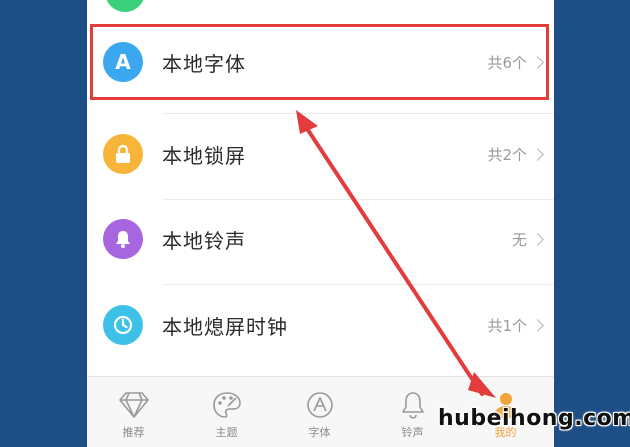 The width and height of the screenshot is (630, 447). I want to click on partial-list-icon, so click(125, 6).